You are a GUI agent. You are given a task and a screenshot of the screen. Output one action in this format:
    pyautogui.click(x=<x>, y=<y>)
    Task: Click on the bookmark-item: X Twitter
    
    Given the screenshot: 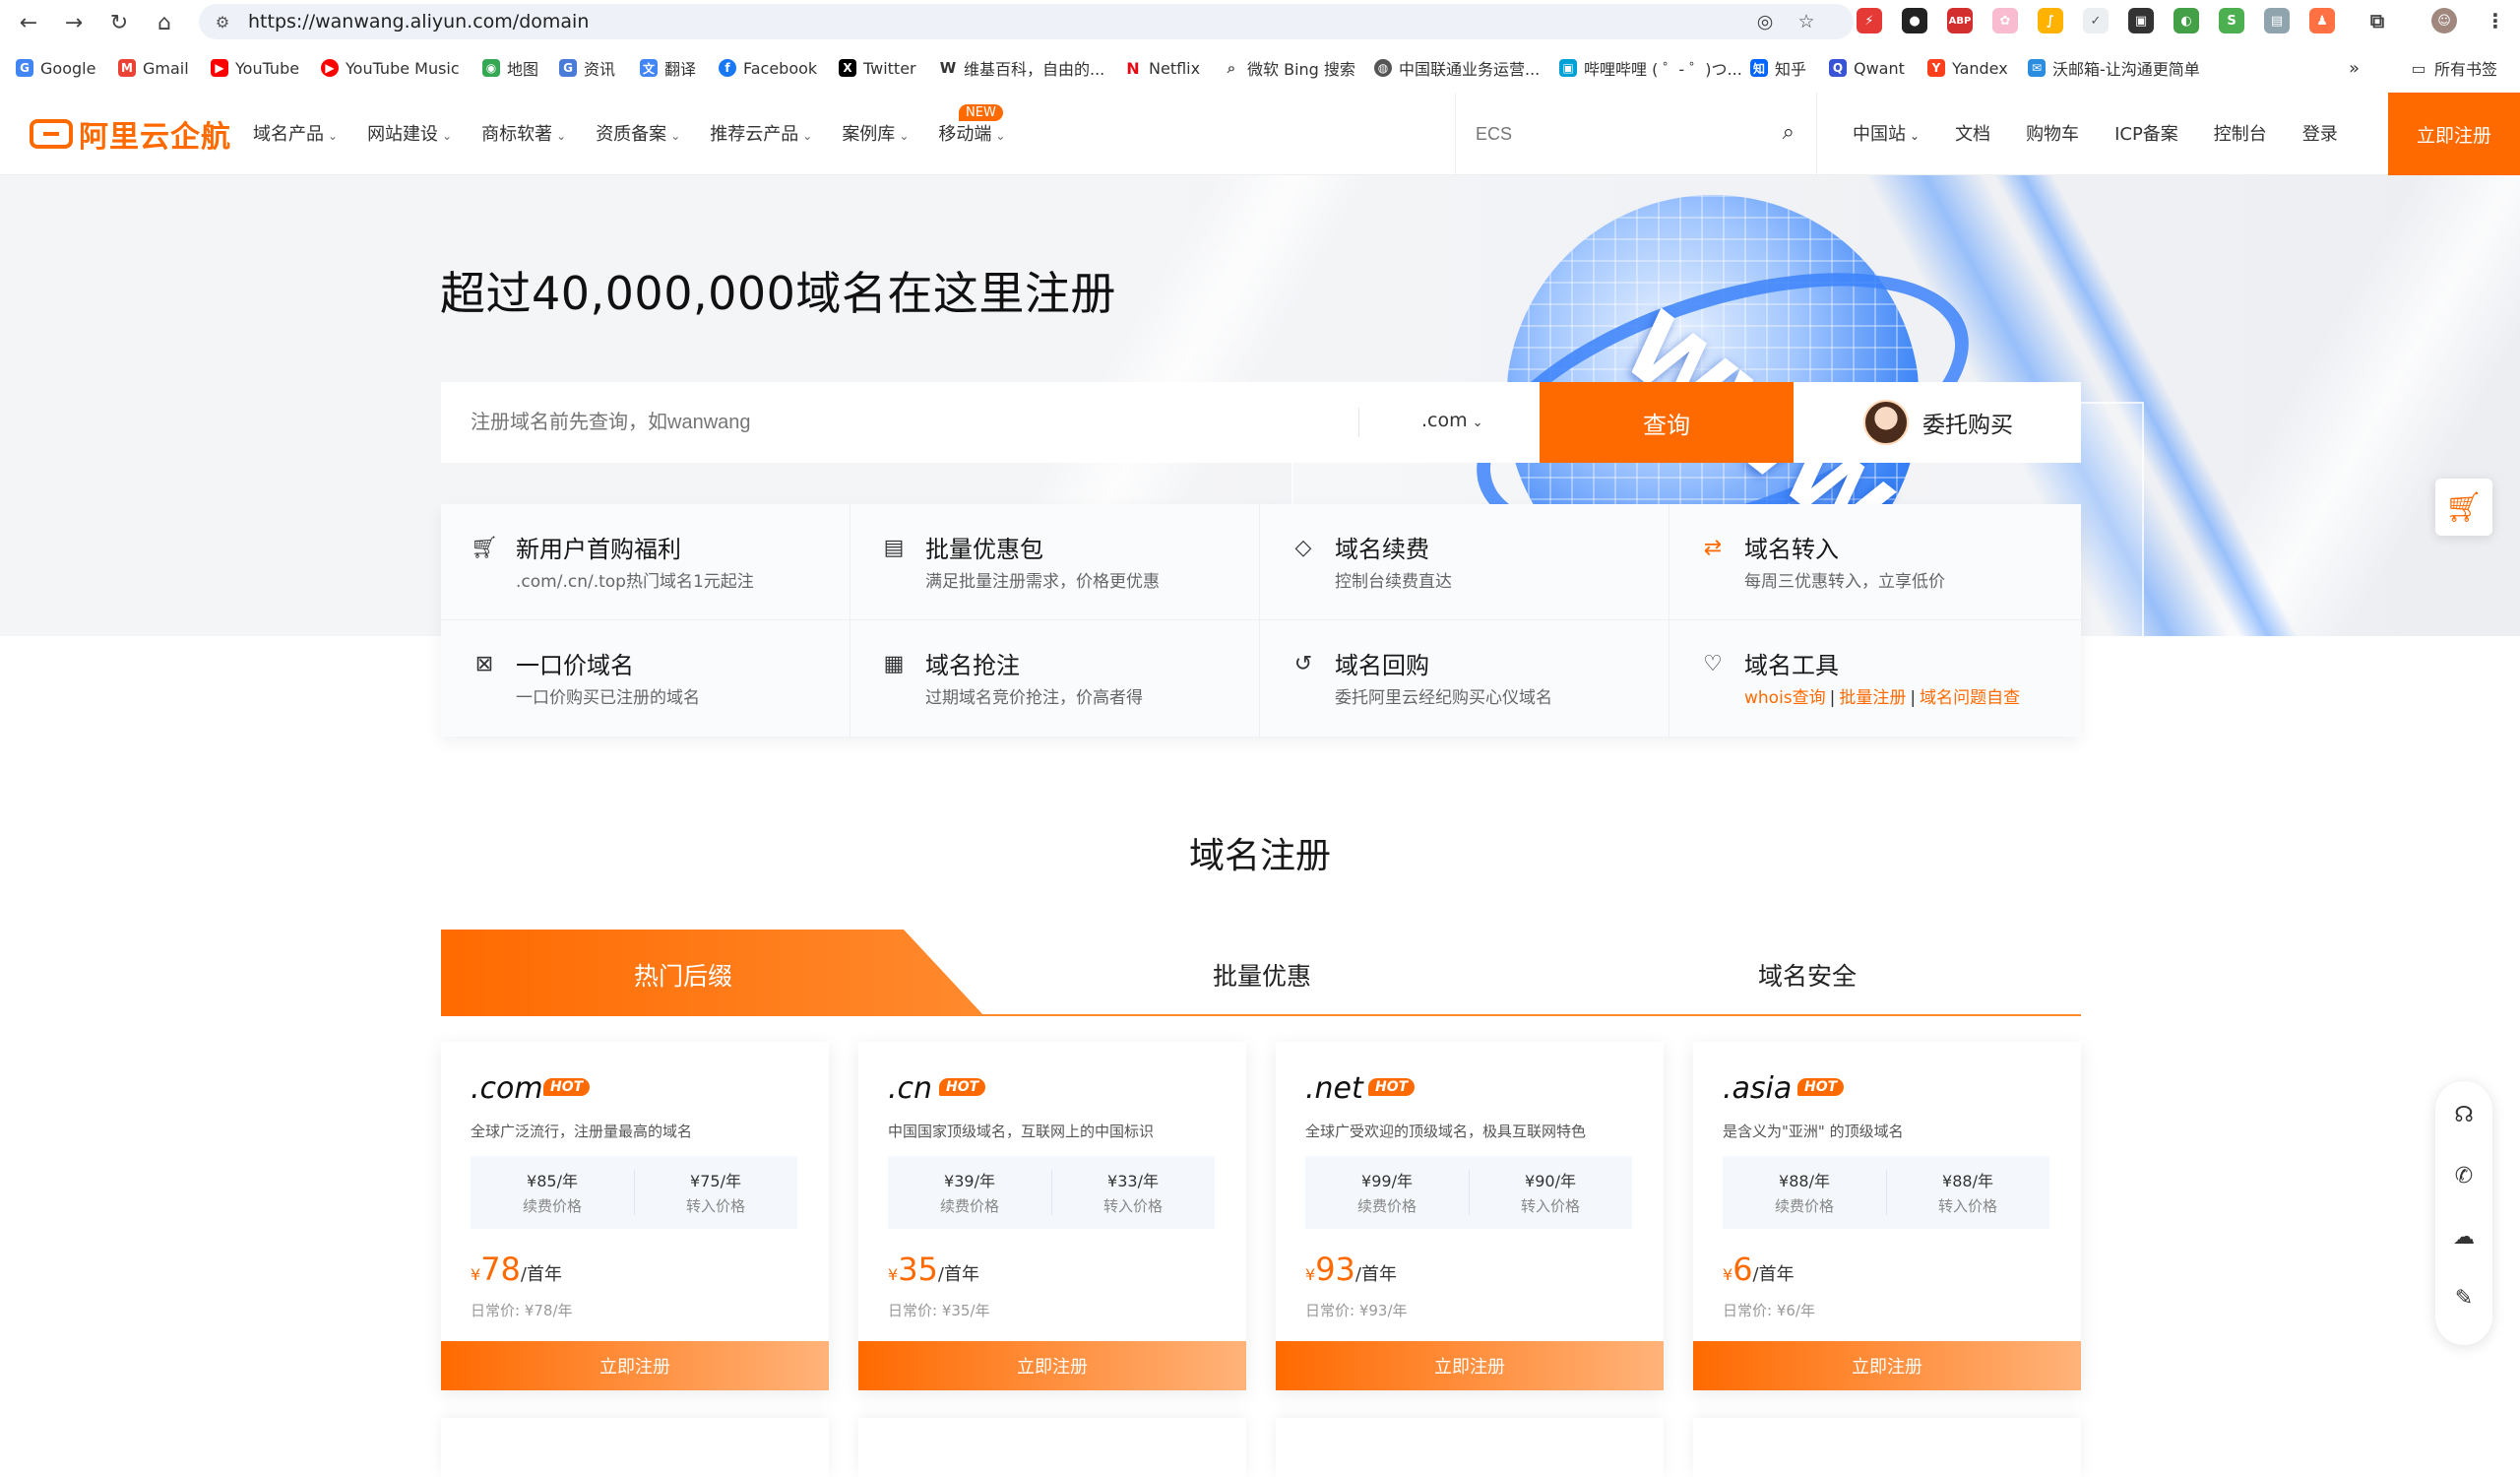 What is the action you would take?
    pyautogui.click(x=877, y=68)
    